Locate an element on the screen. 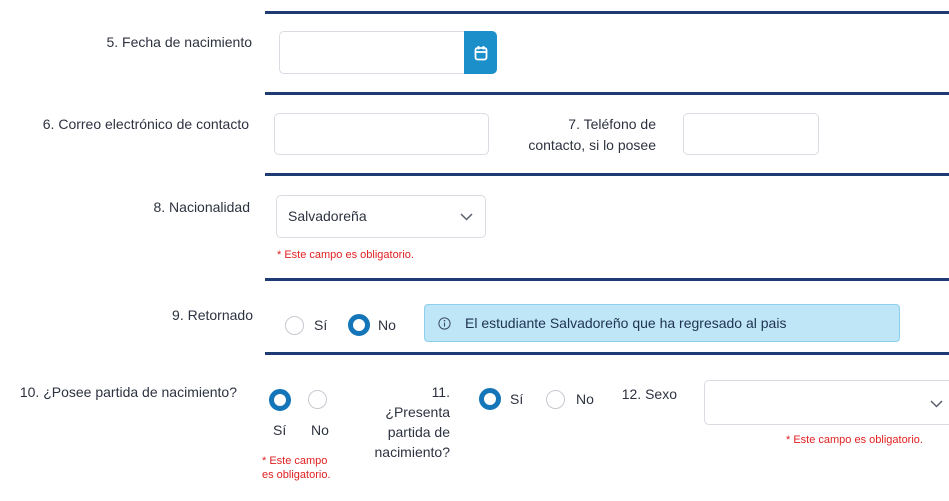 This screenshot has width=949, height=501. presents-certificate-option-si-label: Sí is located at coordinates (517, 399).